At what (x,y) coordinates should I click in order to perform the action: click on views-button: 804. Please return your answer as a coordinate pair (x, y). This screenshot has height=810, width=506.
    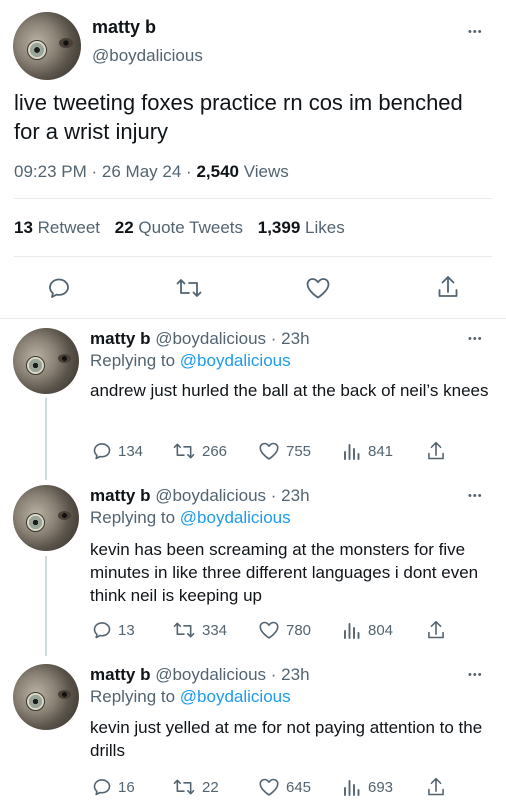
    Looking at the image, I should click on (367, 630).